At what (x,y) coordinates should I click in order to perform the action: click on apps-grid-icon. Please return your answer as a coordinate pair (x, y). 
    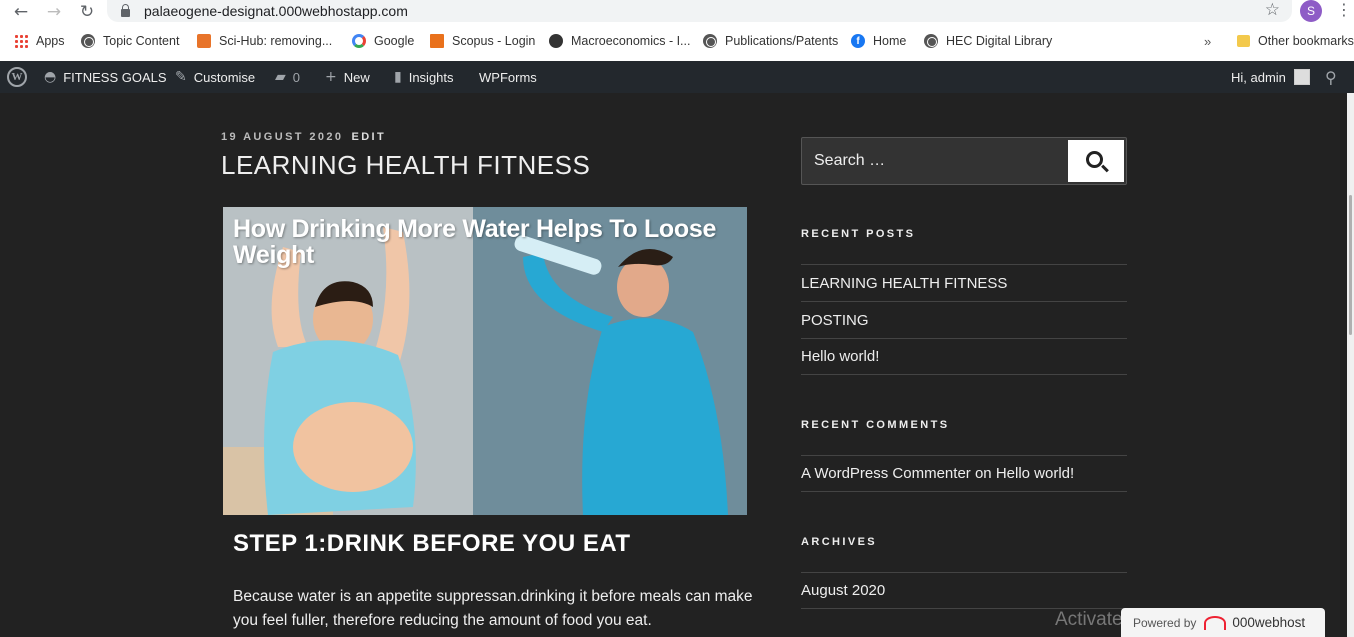
    Looking at the image, I should click on (21, 41).